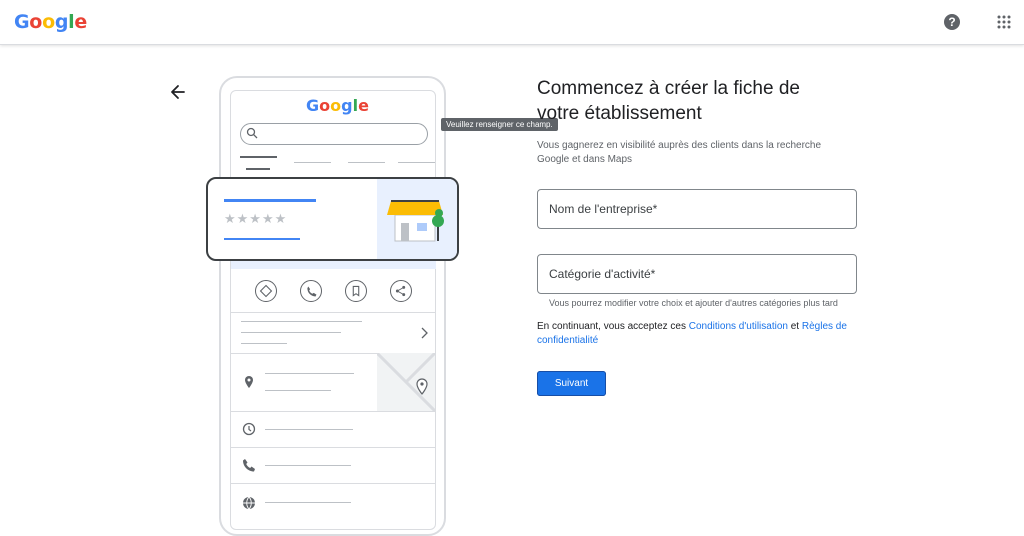  What do you see at coordinates (252, 133) in the screenshot?
I see `search-icon` at bounding box center [252, 133].